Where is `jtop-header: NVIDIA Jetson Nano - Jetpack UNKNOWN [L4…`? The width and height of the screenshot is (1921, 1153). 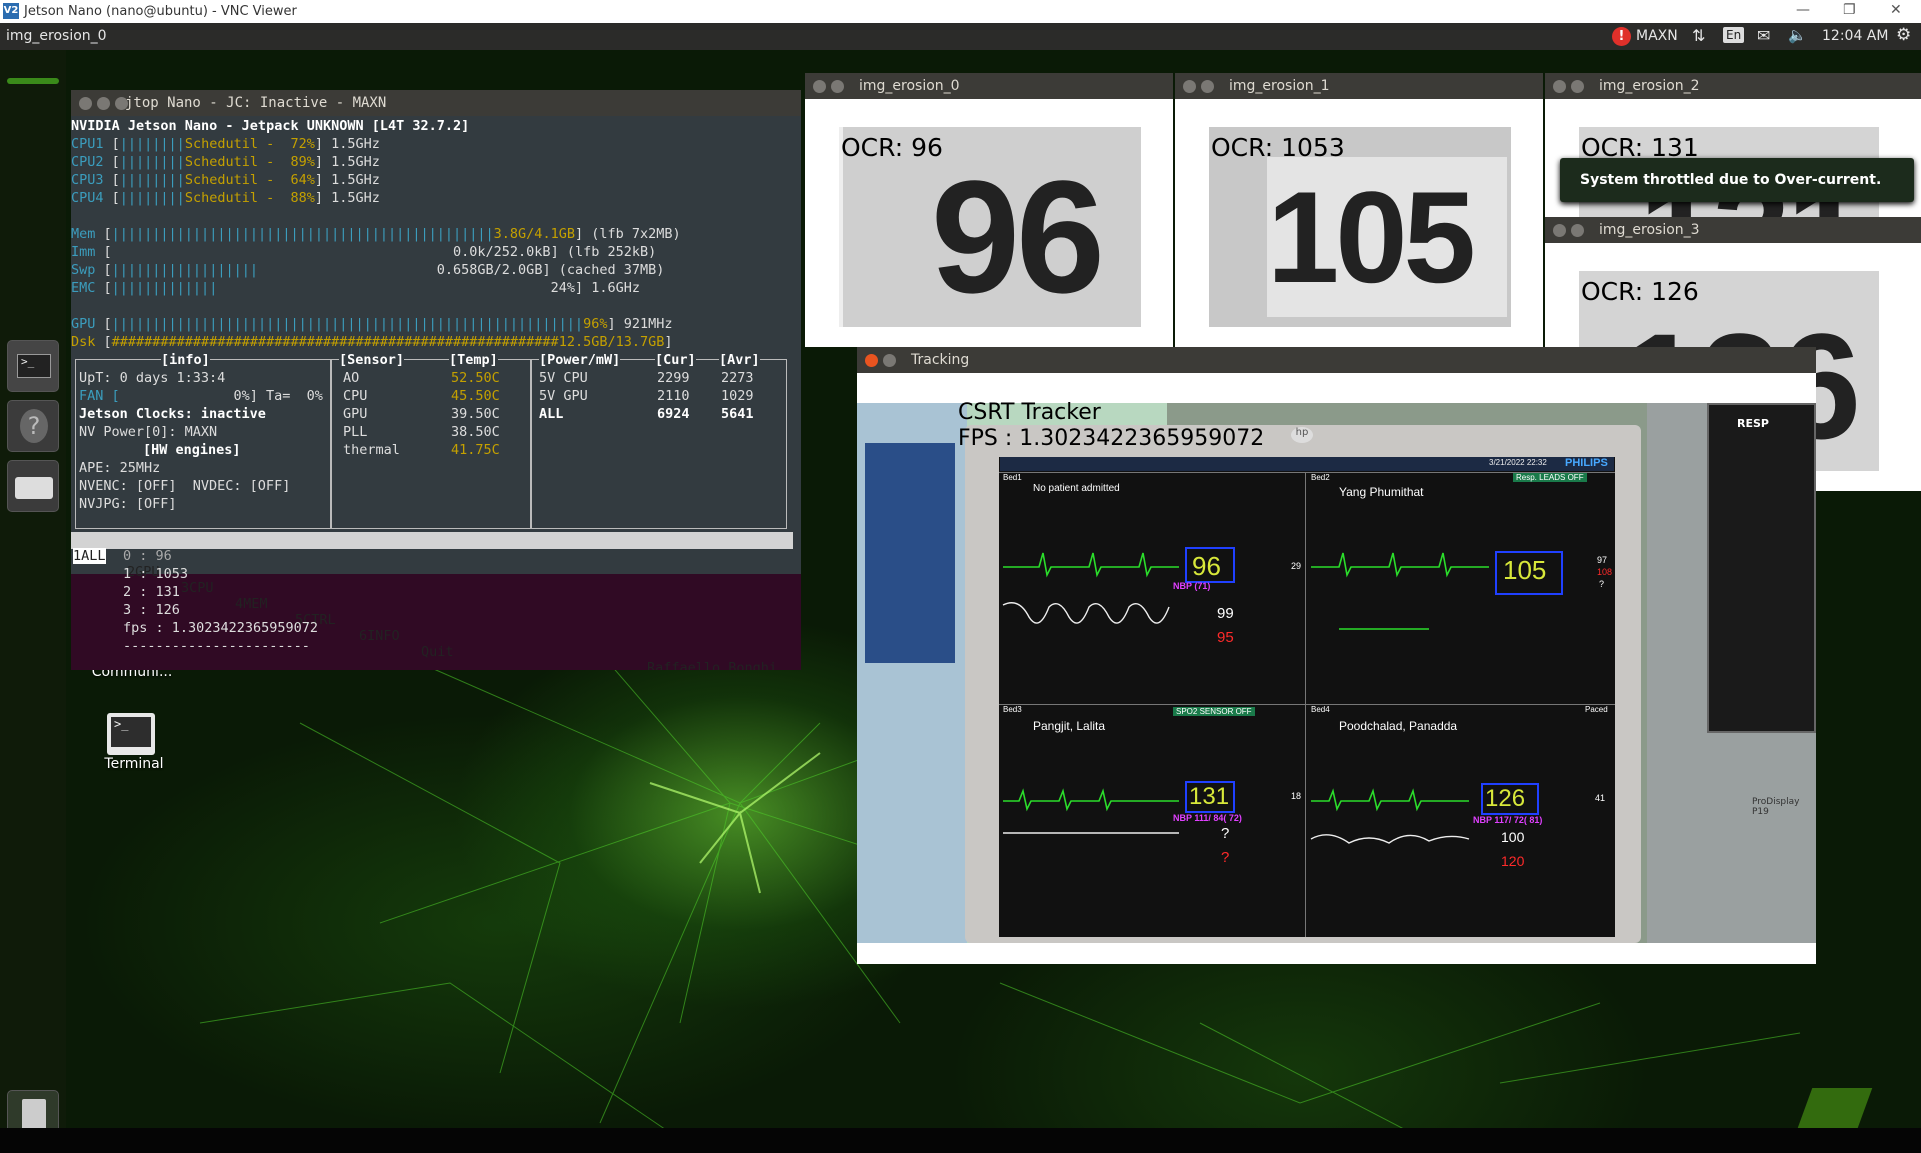
jtop-header: NVIDIA Jetson Nano - Jetpack UNKNOWN [L4… is located at coordinates (270, 126).